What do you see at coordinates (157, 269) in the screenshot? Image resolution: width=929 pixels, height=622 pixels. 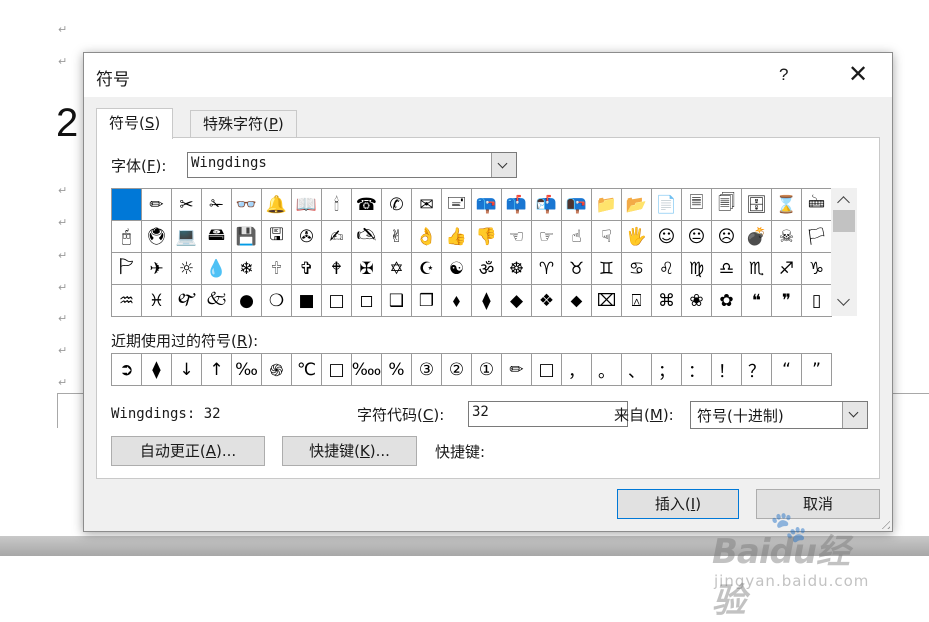 I see `symbol-cell: ✈` at bounding box center [157, 269].